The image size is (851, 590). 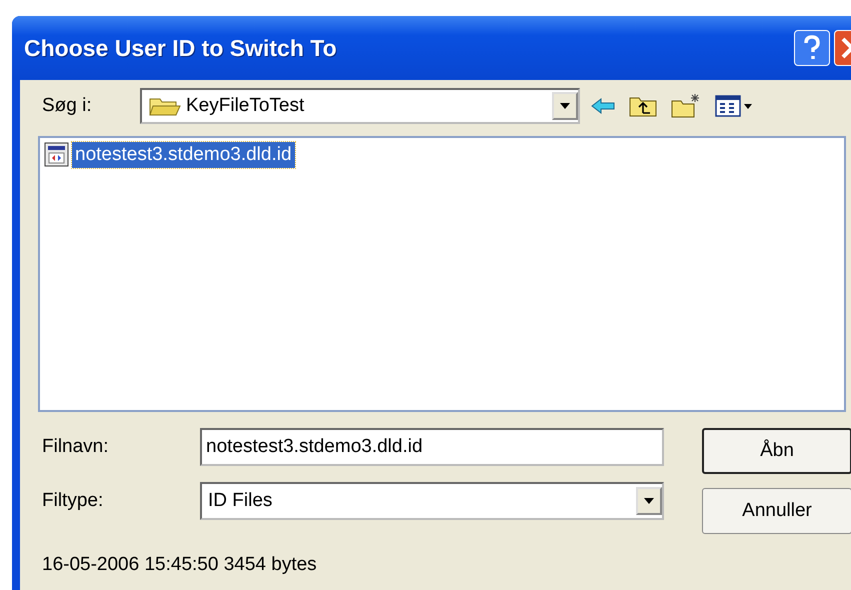 I want to click on help-button, so click(x=812, y=48).